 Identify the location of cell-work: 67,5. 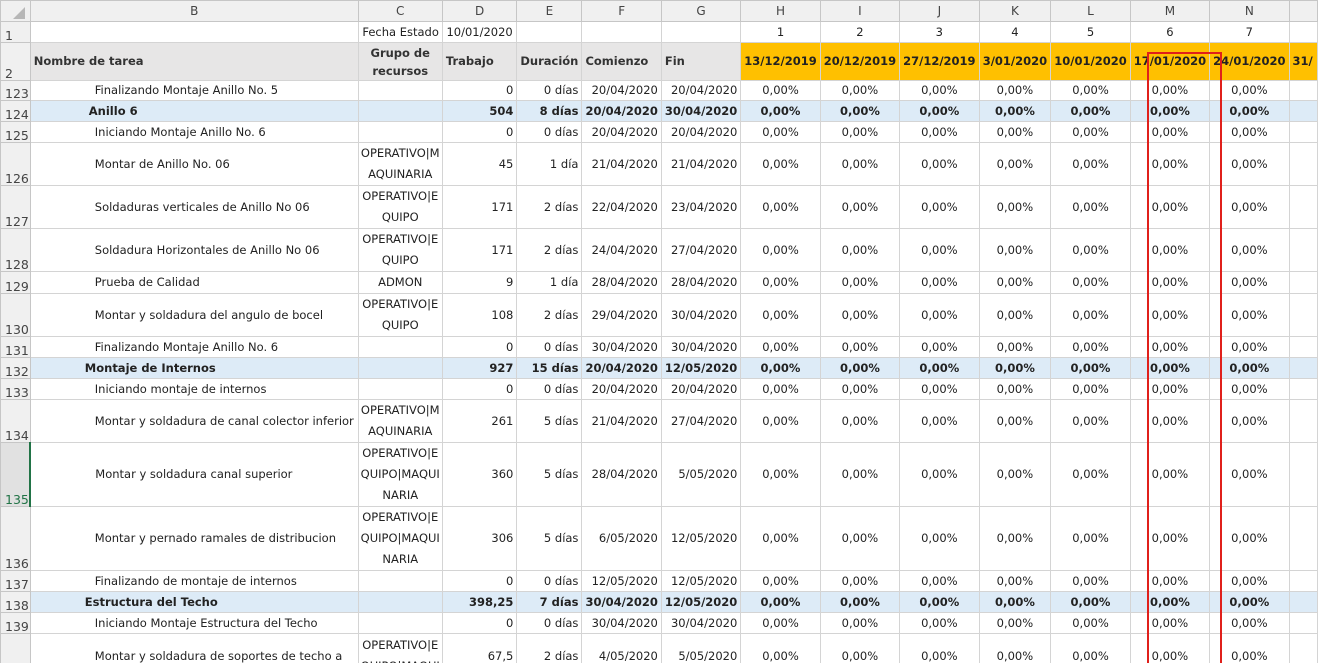
(479, 648).